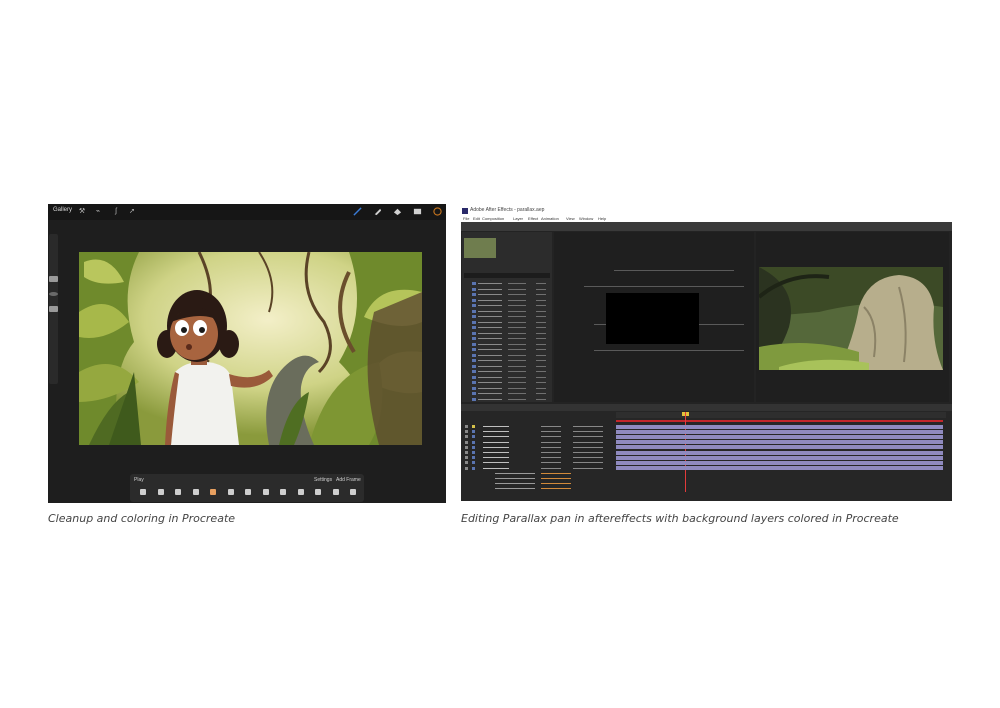  Describe the element at coordinates (53, 294) in the screenshot. I see `modify-button` at that location.